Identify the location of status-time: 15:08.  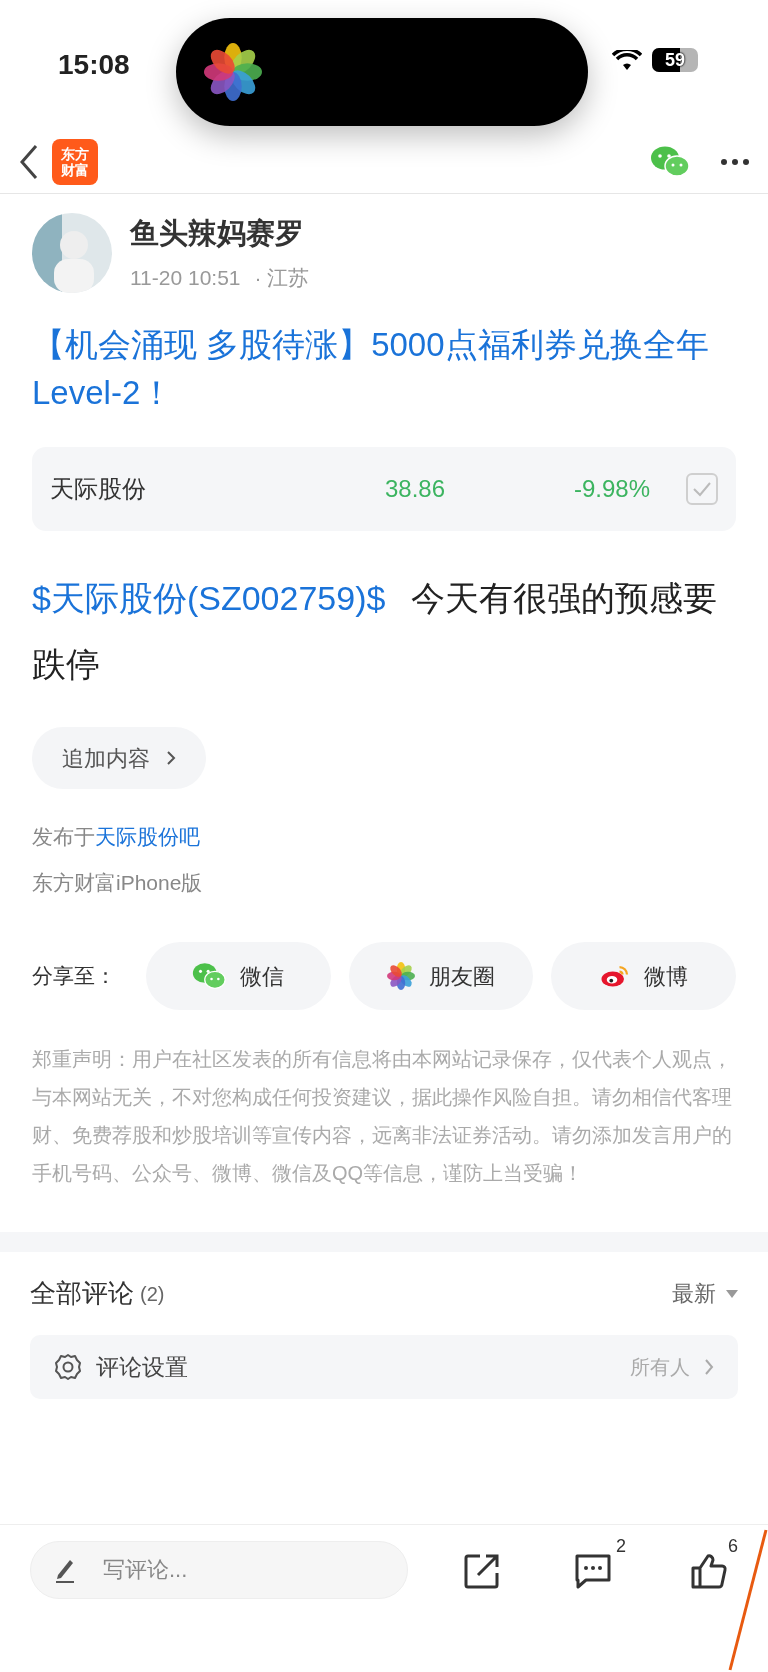
(94, 65).